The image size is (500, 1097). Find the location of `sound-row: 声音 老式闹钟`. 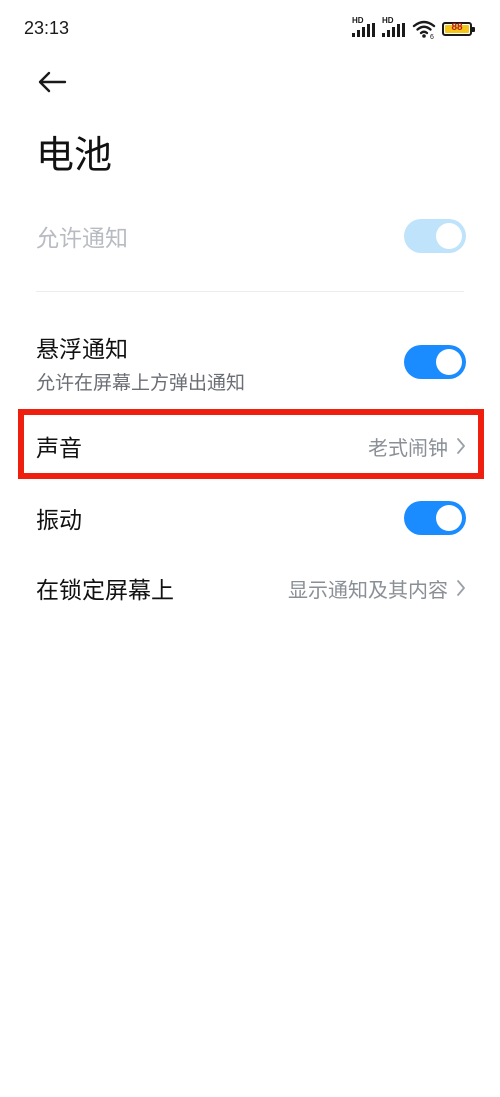

sound-row: 声音 老式闹钟 is located at coordinates (251, 446).